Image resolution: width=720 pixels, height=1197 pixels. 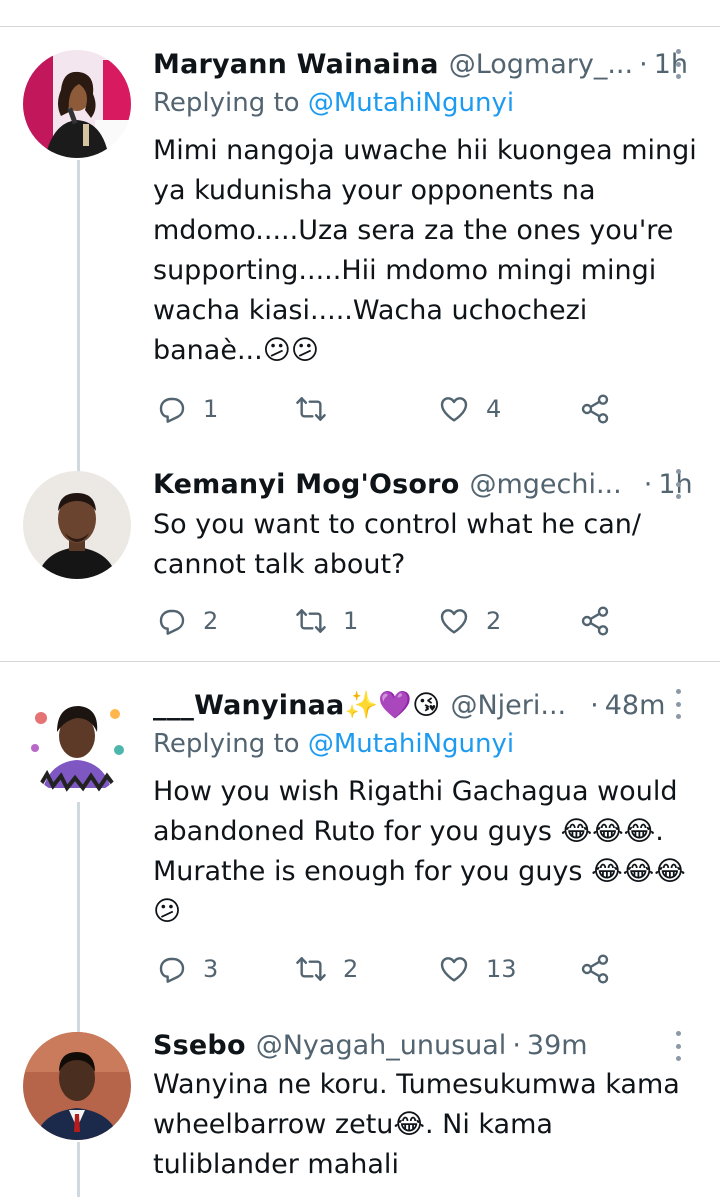 I want to click on profile-photo-woman-splash, so click(x=77, y=742).